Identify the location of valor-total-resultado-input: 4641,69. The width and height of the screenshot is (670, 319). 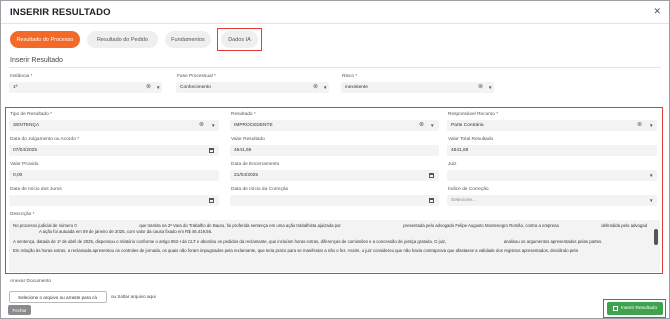
(552, 150).